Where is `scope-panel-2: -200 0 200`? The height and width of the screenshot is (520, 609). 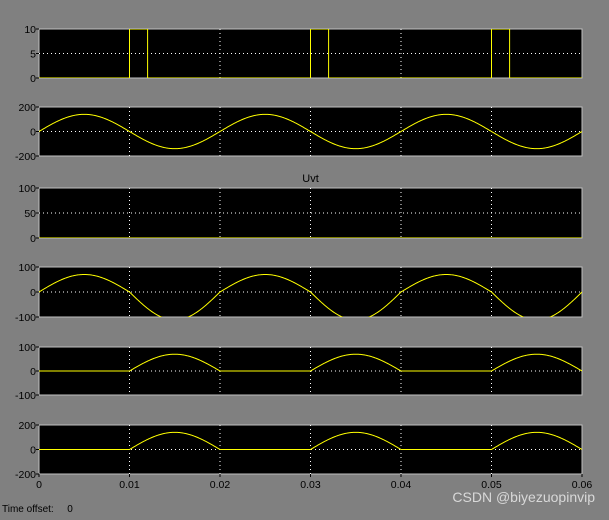 scope-panel-2: -200 0 200 is located at coordinates (299, 132).